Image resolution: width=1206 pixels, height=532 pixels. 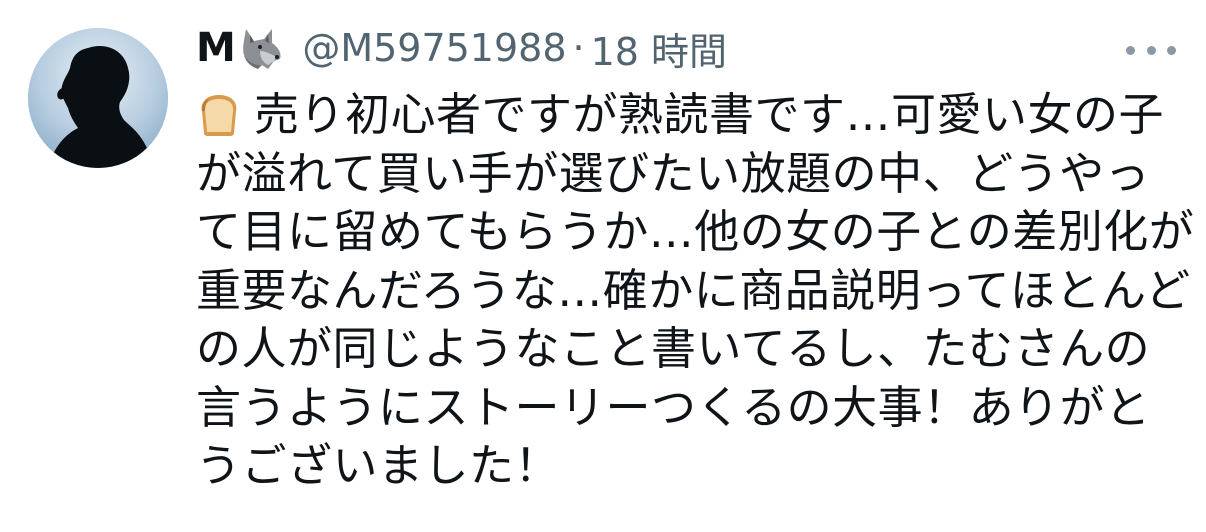 I want to click on tweet-text-line: 売り初心者ですが熟読書です…可愛い女の子, so click(x=686, y=115).